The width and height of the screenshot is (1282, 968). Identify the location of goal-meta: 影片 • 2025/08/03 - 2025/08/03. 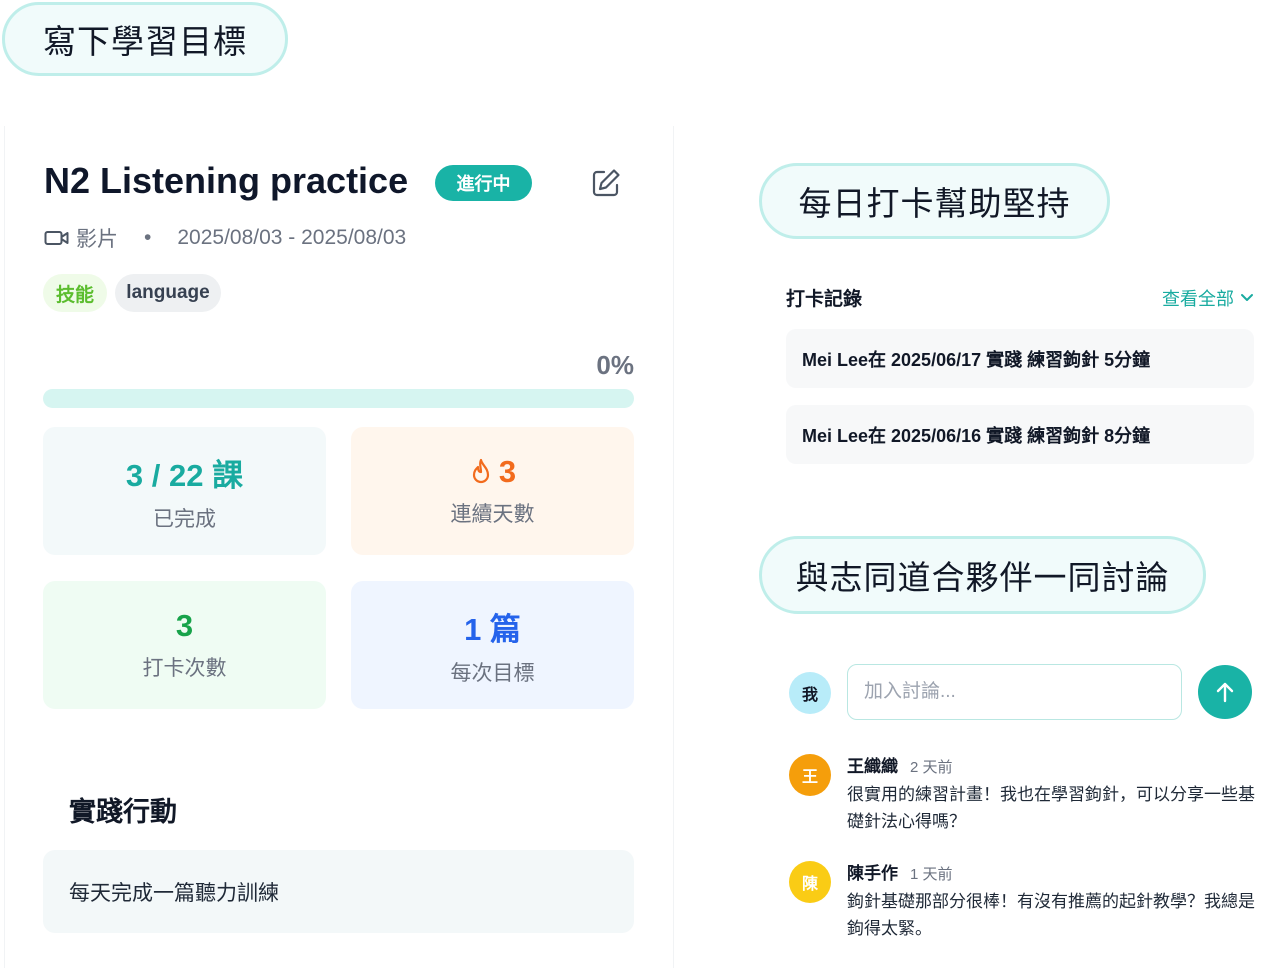
(225, 238).